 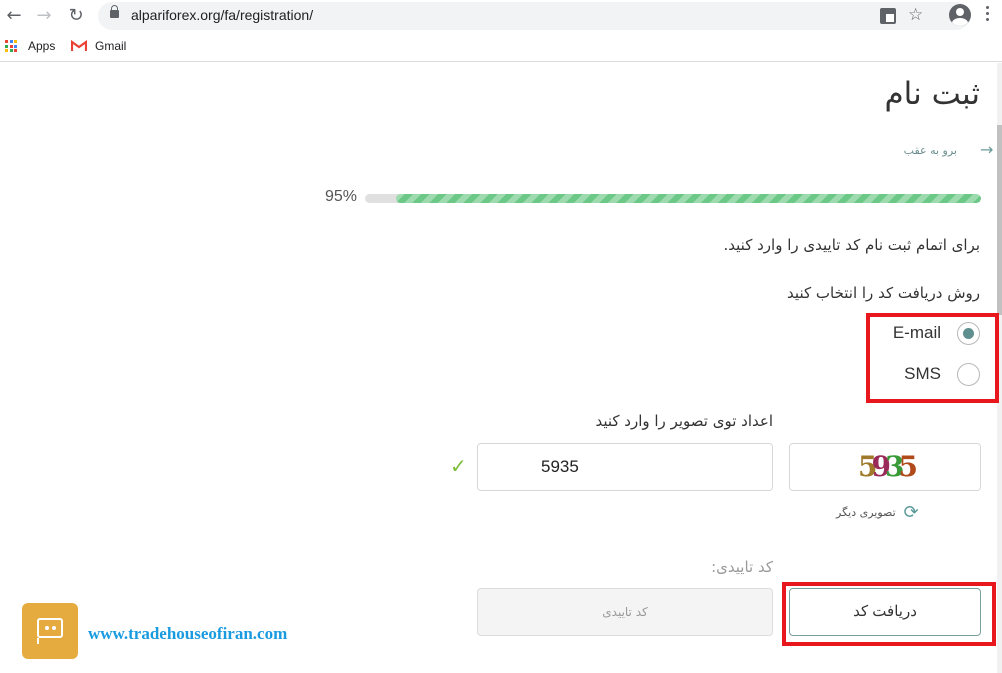 What do you see at coordinates (188, 633) in the screenshot?
I see `watermark-text: www.tradehouseofiran.com` at bounding box center [188, 633].